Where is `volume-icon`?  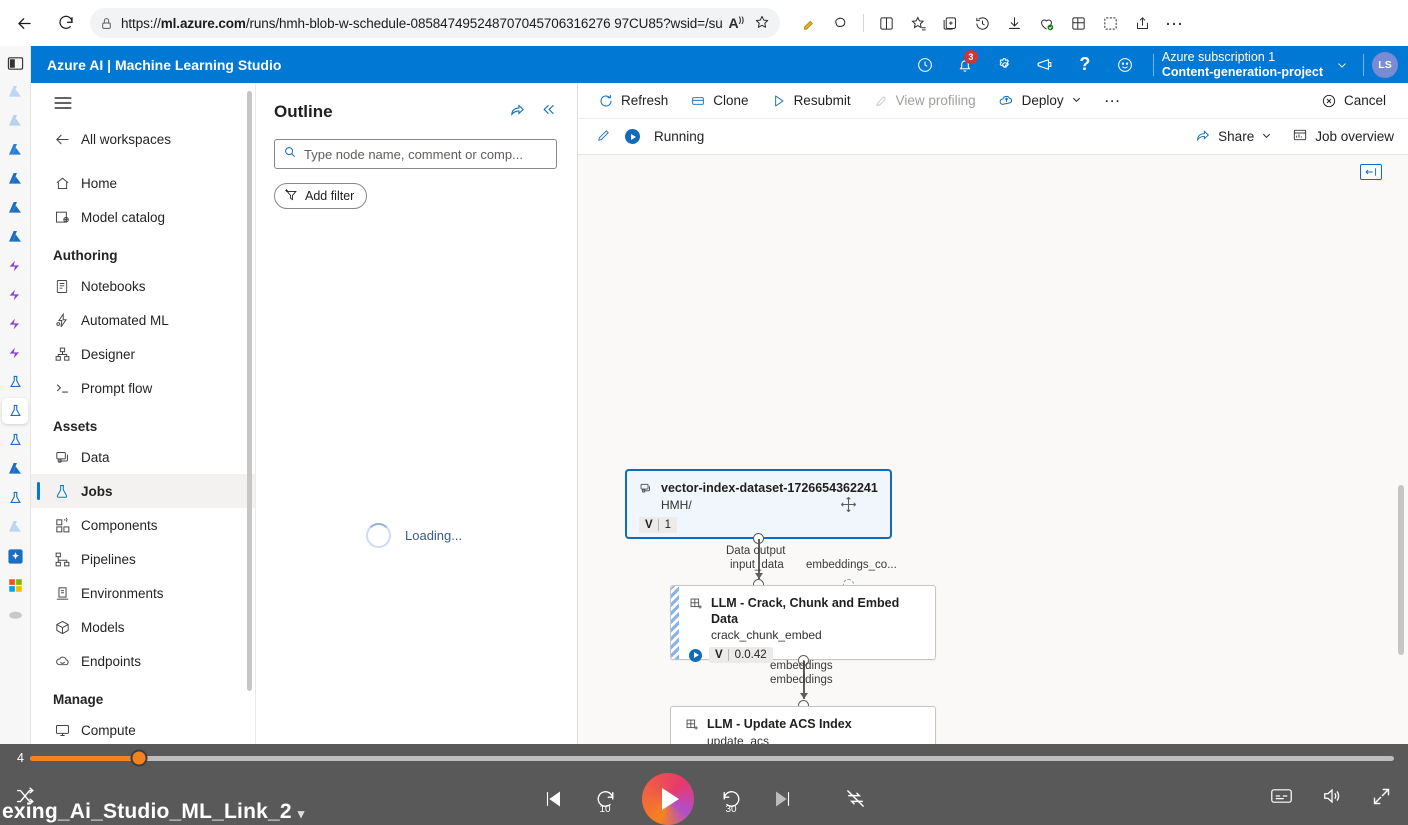
volume-icon is located at coordinates (1332, 798).